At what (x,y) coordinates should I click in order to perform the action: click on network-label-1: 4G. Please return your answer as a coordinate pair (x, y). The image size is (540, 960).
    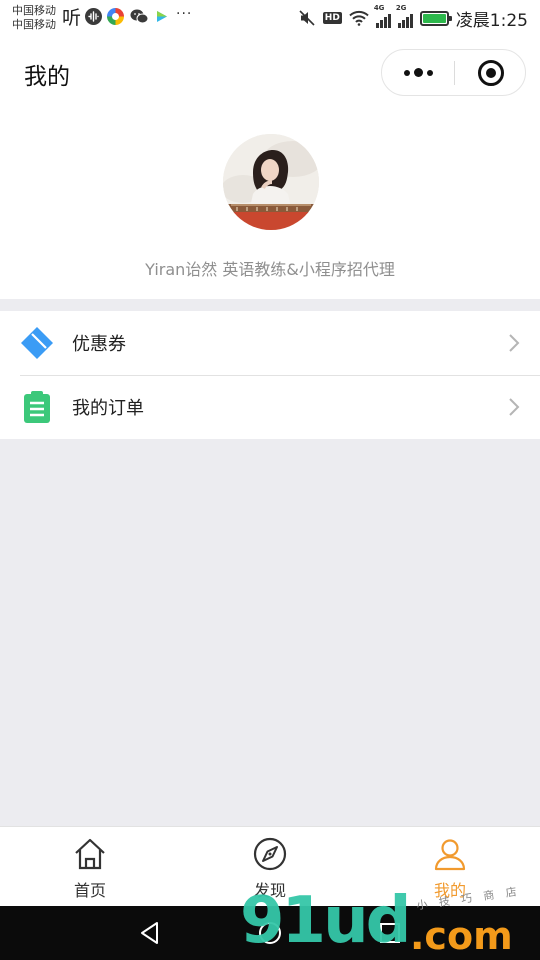
    Looking at the image, I should click on (379, 8).